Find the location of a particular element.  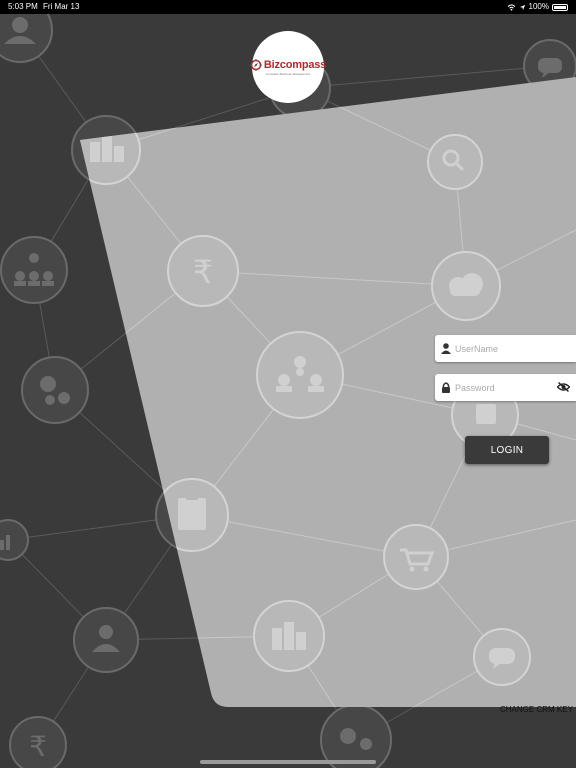

battery-percent: 100% is located at coordinates (538, 6).